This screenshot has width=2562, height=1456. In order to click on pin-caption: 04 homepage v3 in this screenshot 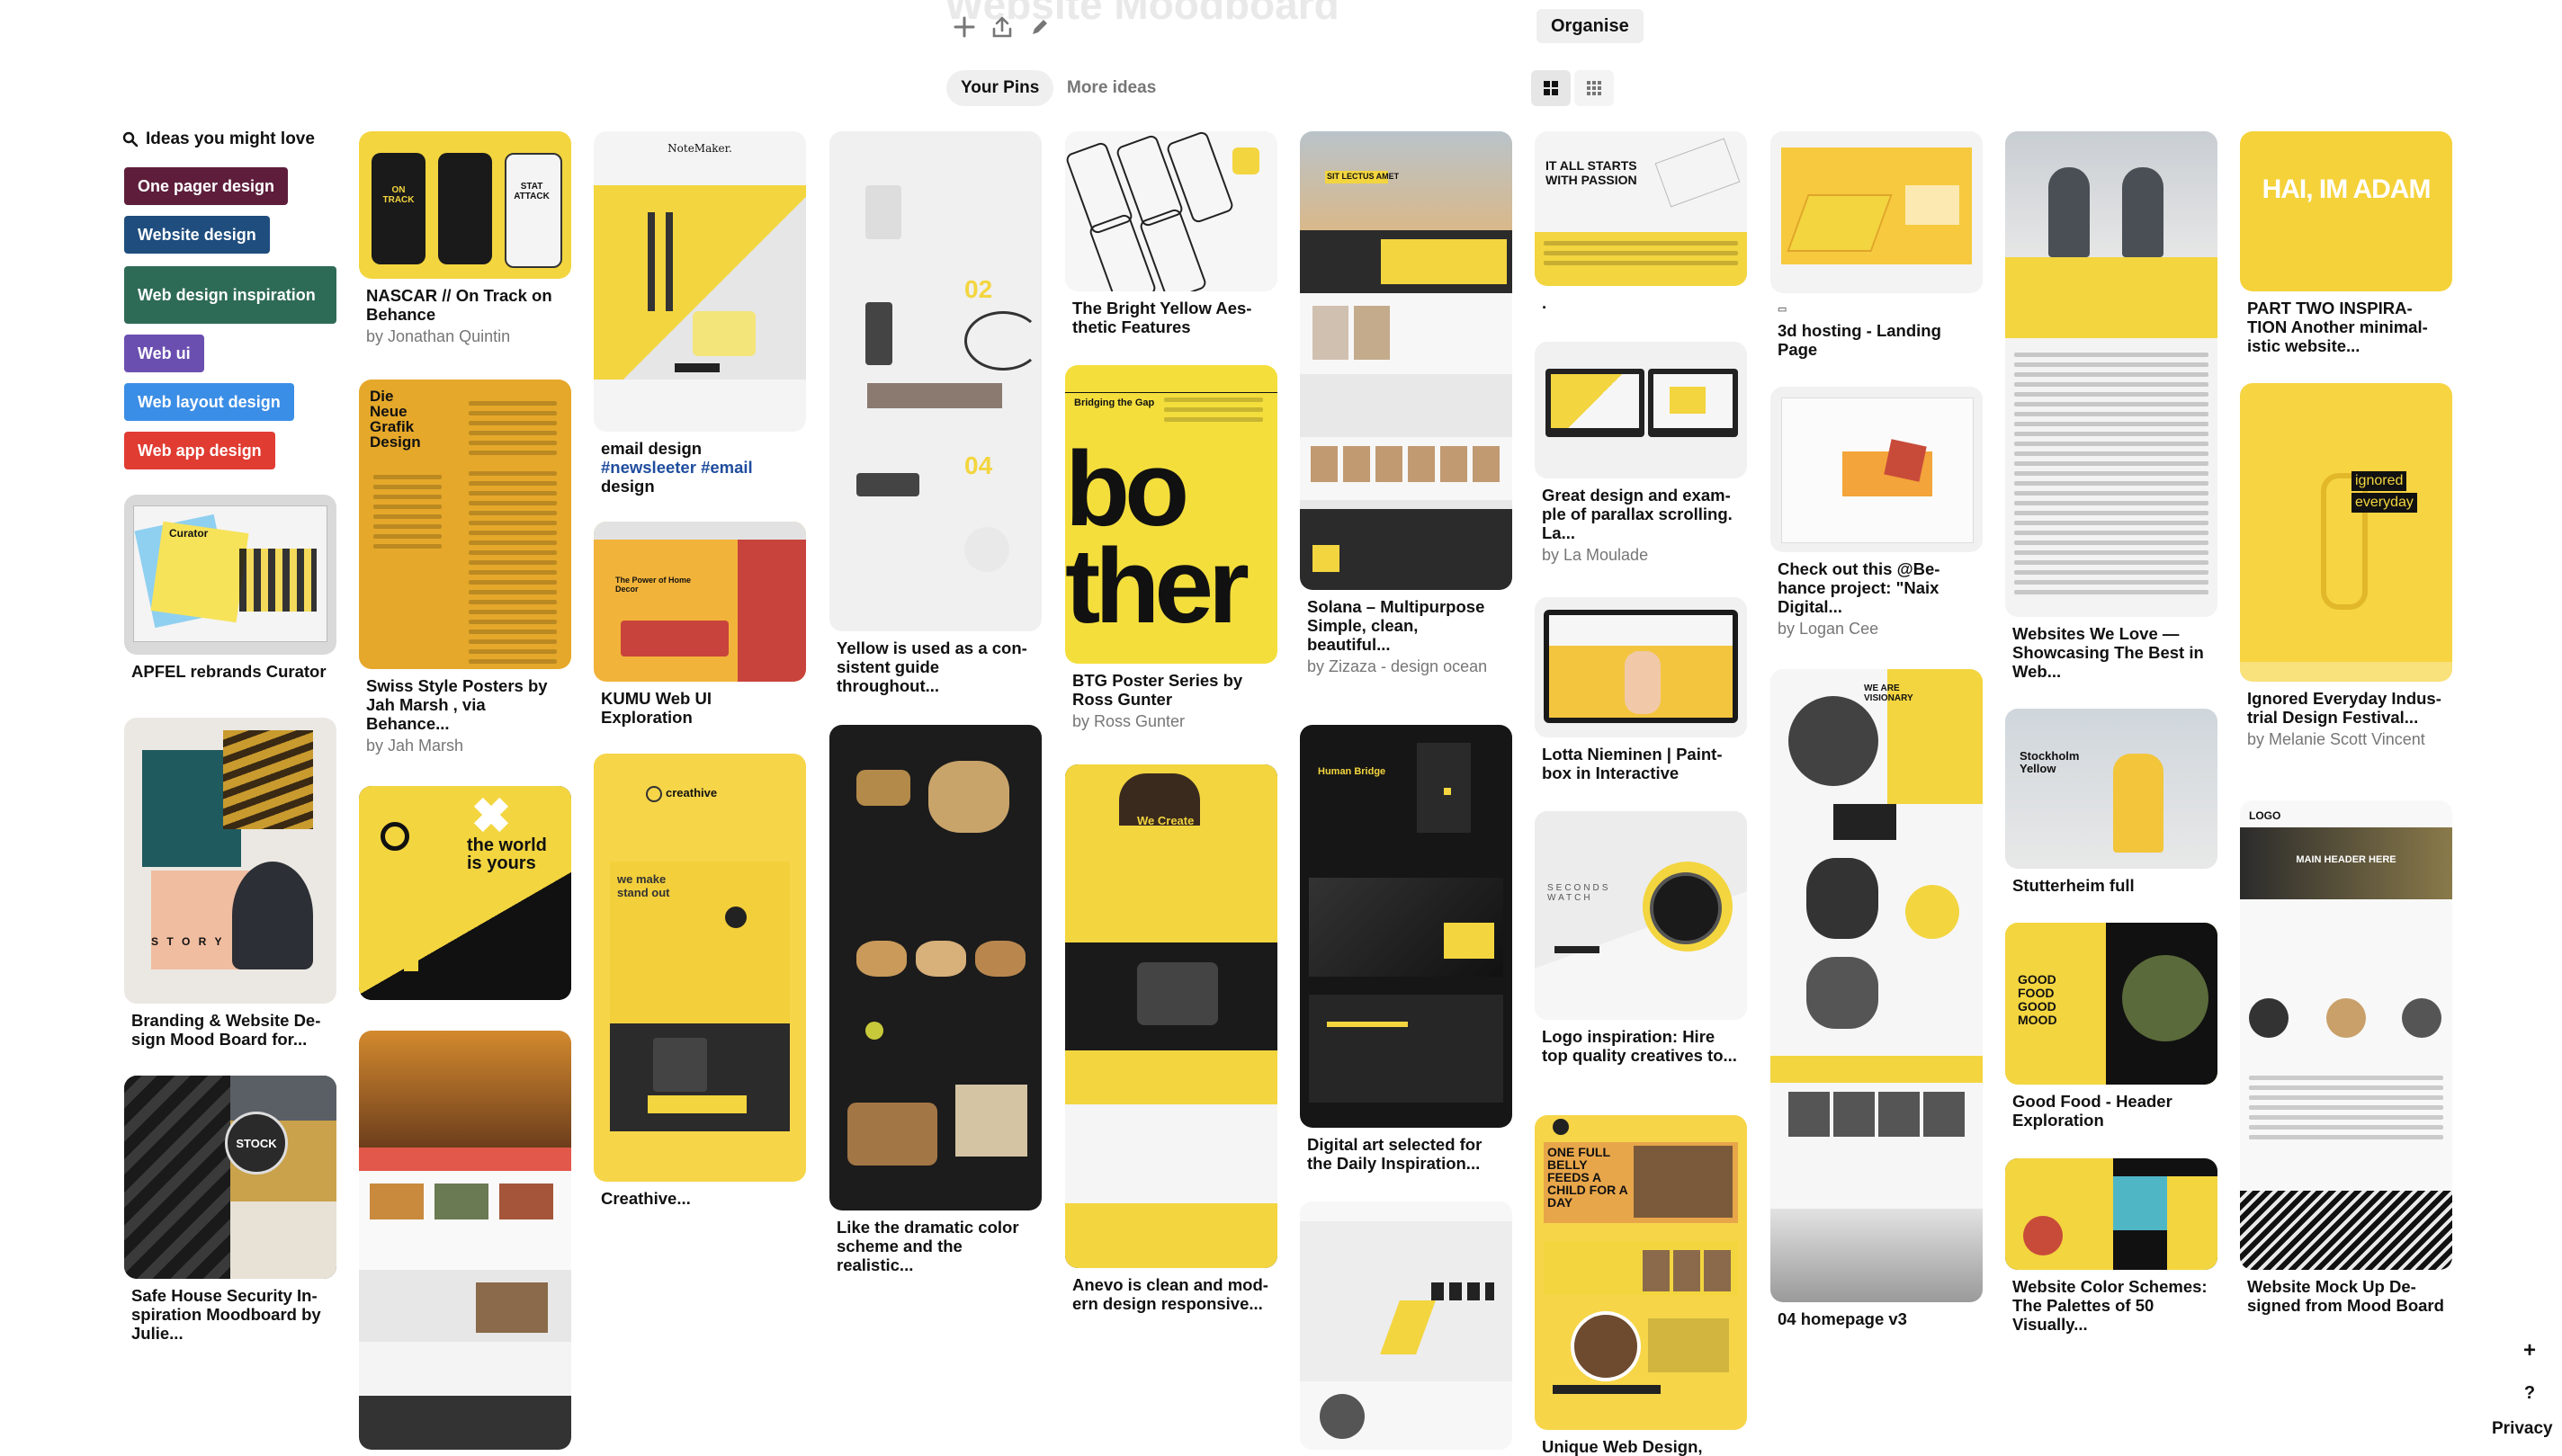, I will do `click(1842, 1318)`.